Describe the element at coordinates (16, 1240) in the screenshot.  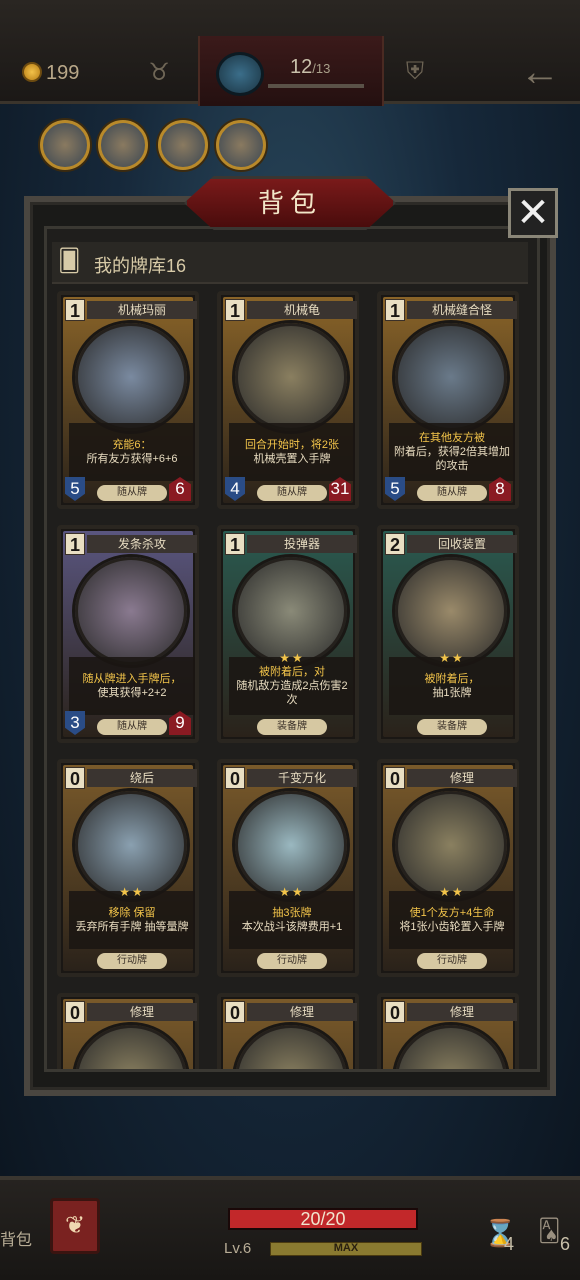
I see `bag-label: 背包` at that location.